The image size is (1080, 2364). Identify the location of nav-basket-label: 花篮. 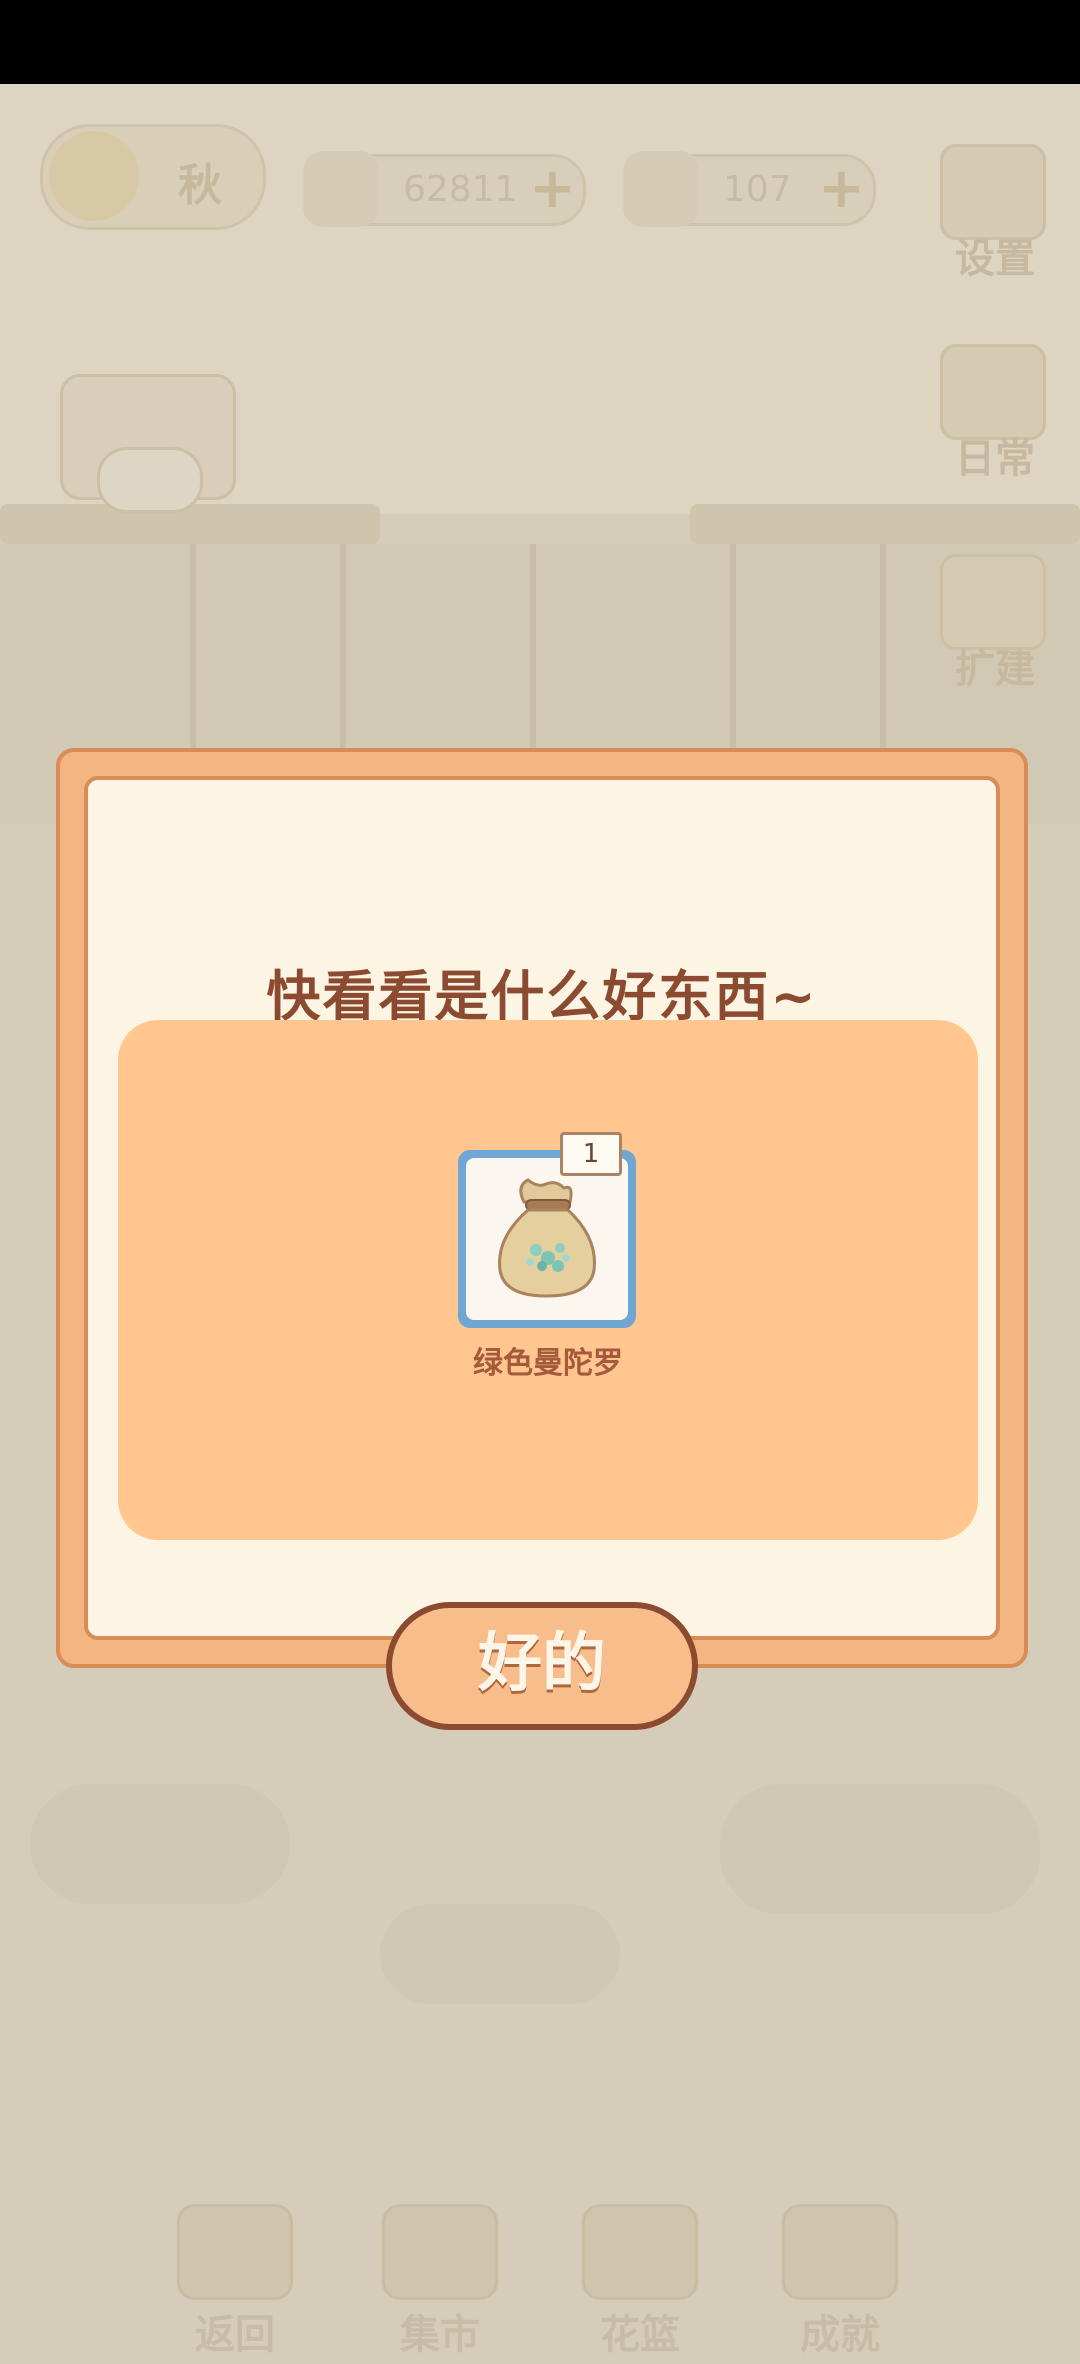
(640, 2335).